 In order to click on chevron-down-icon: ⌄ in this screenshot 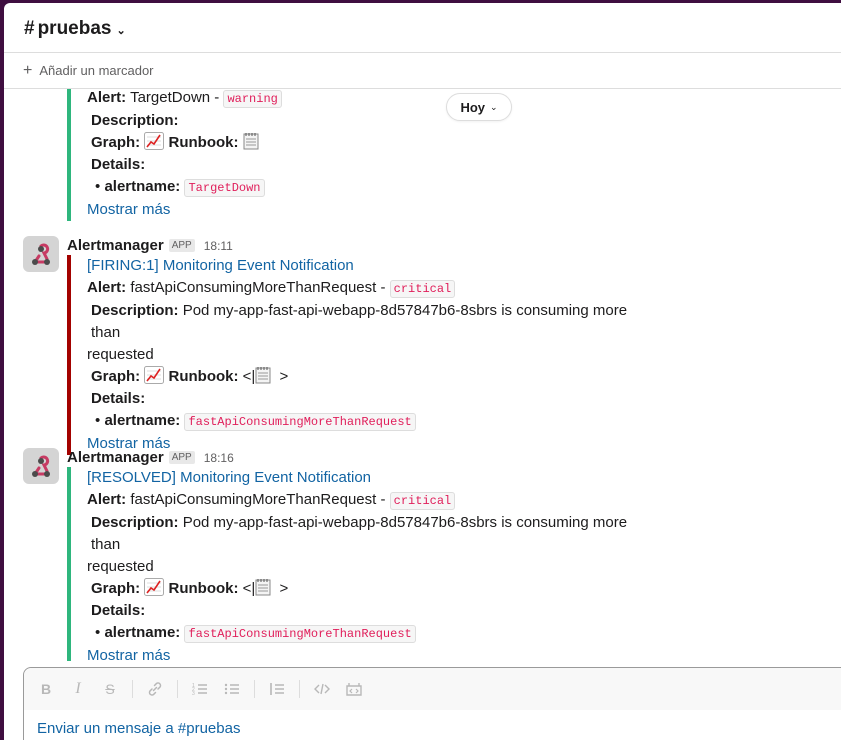, I will do `click(494, 106)`.